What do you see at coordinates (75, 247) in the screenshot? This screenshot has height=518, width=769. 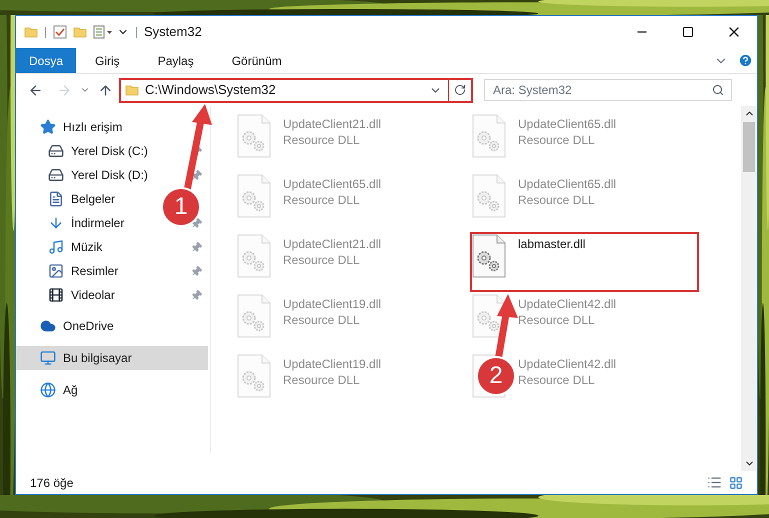 I see `sidebar-item: Müzik` at bounding box center [75, 247].